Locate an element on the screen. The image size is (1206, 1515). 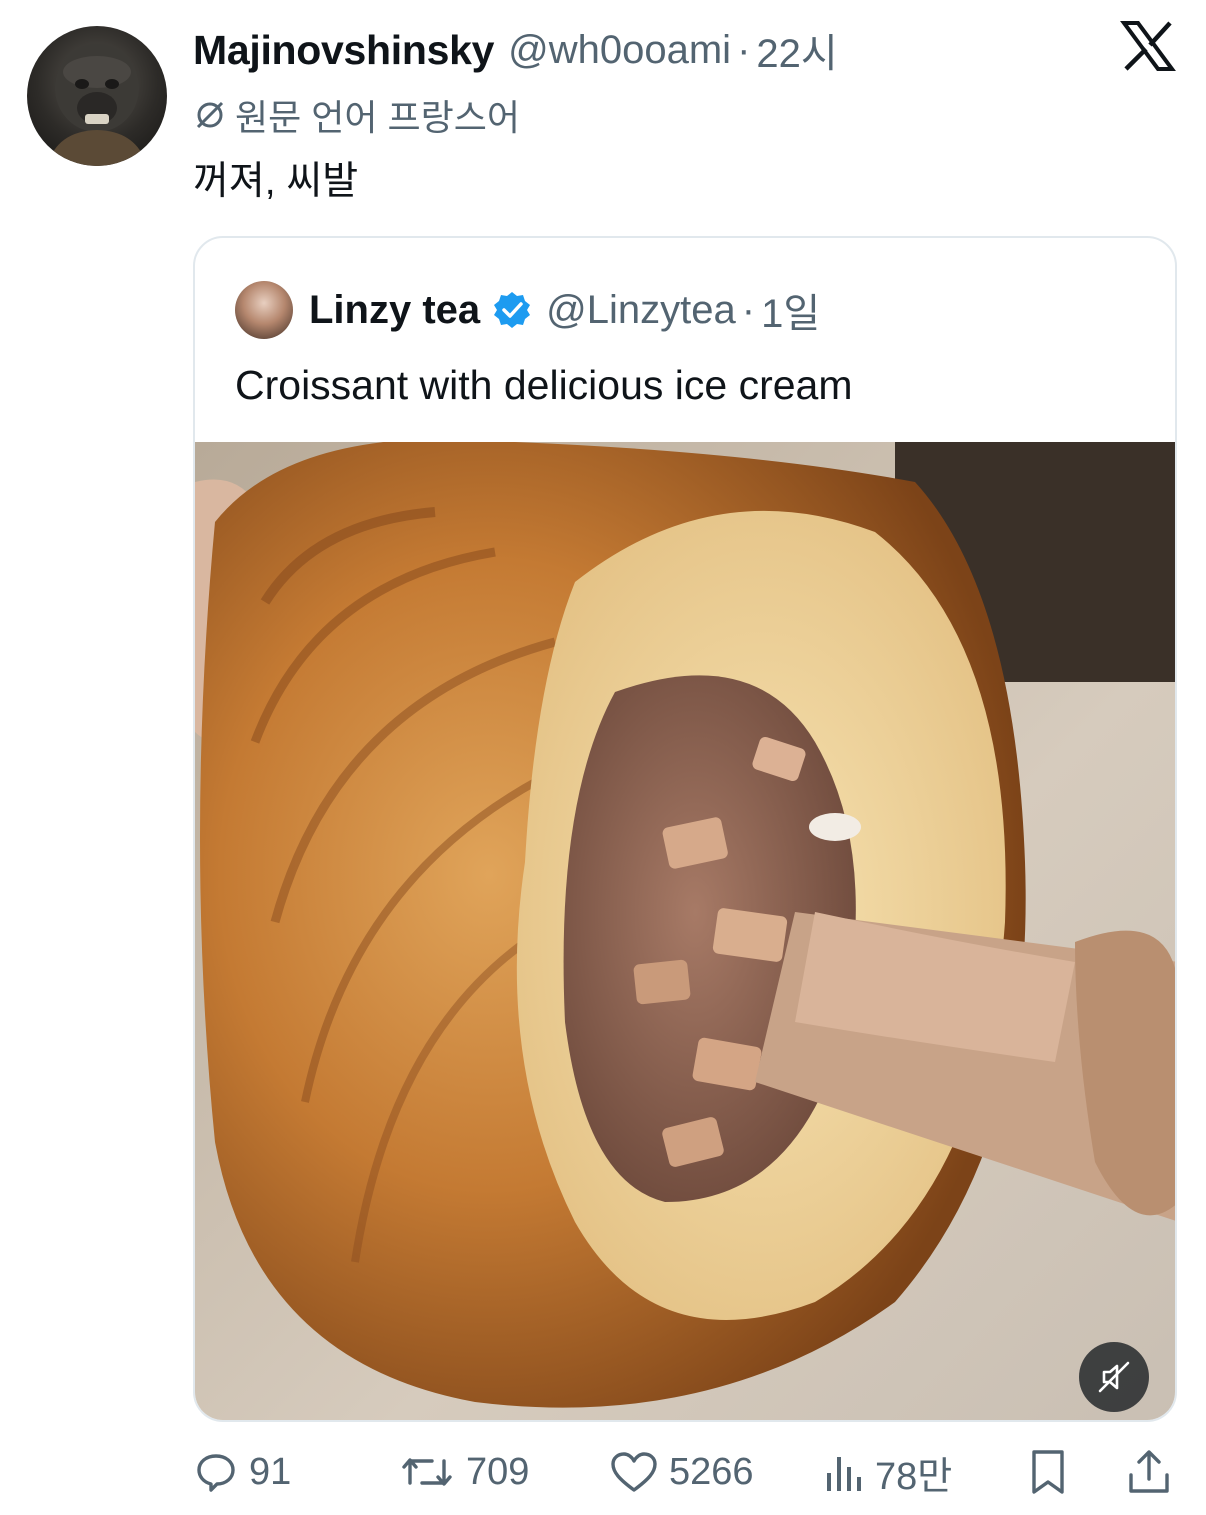
retweet-button: 709 is located at coordinates (463, 1472).